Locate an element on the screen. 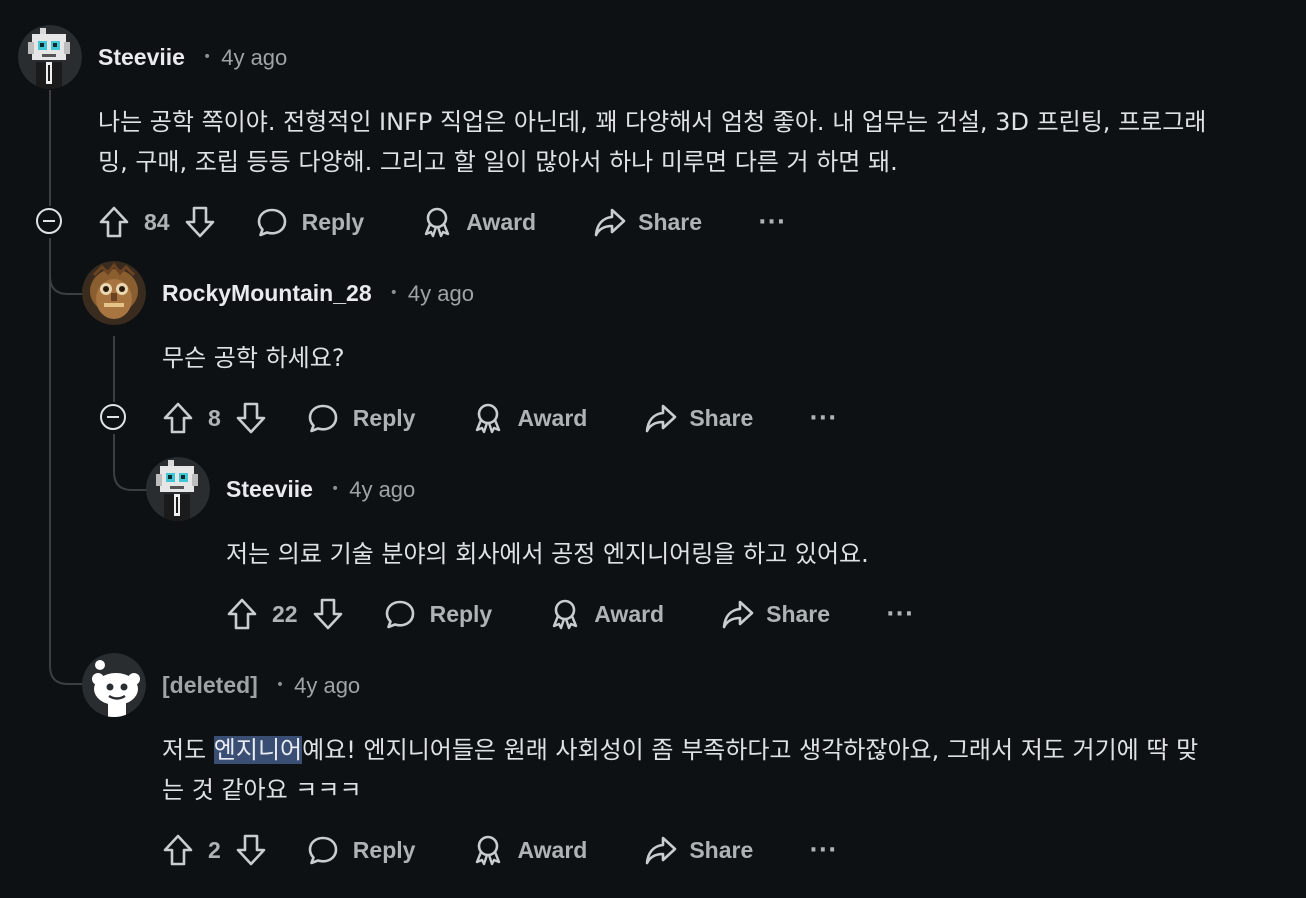 This screenshot has width=1306, height=898. author-name: RockyMountain_28 is located at coordinates (267, 293).